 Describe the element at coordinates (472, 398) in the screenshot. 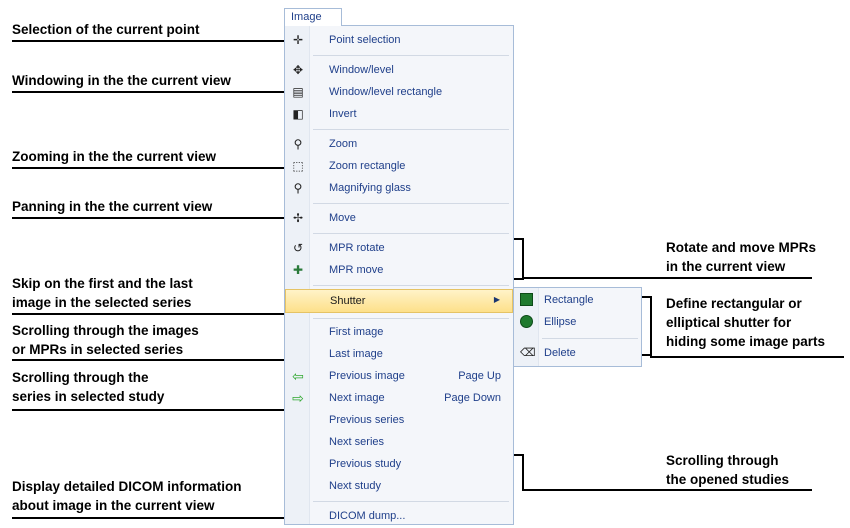

I see `shortcut-label: Page Down` at that location.